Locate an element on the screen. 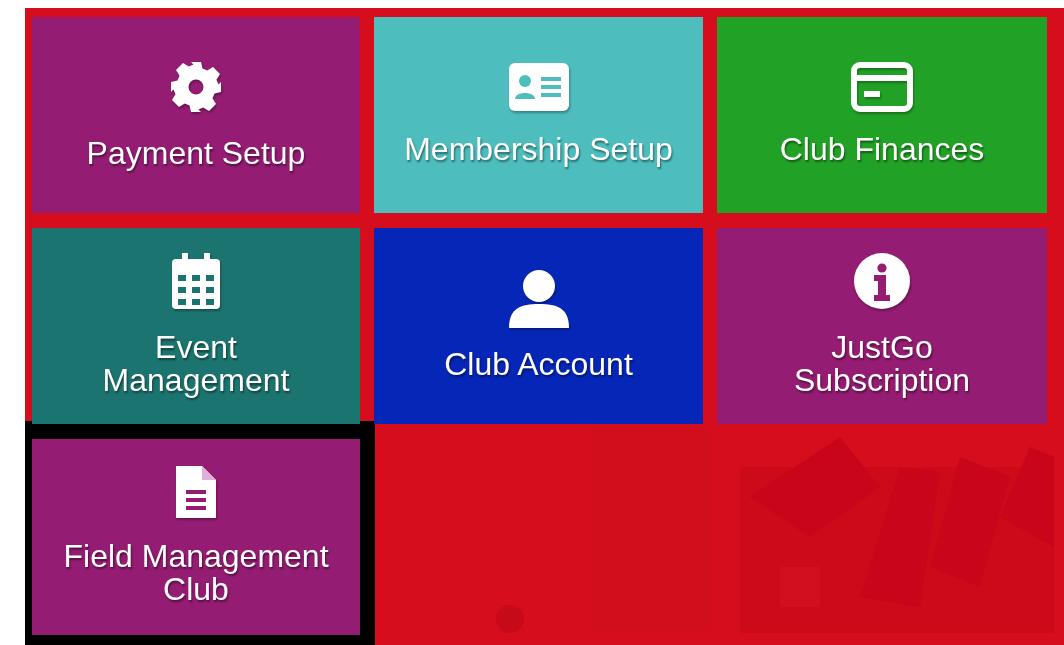  user-icon is located at coordinates (538, 297).